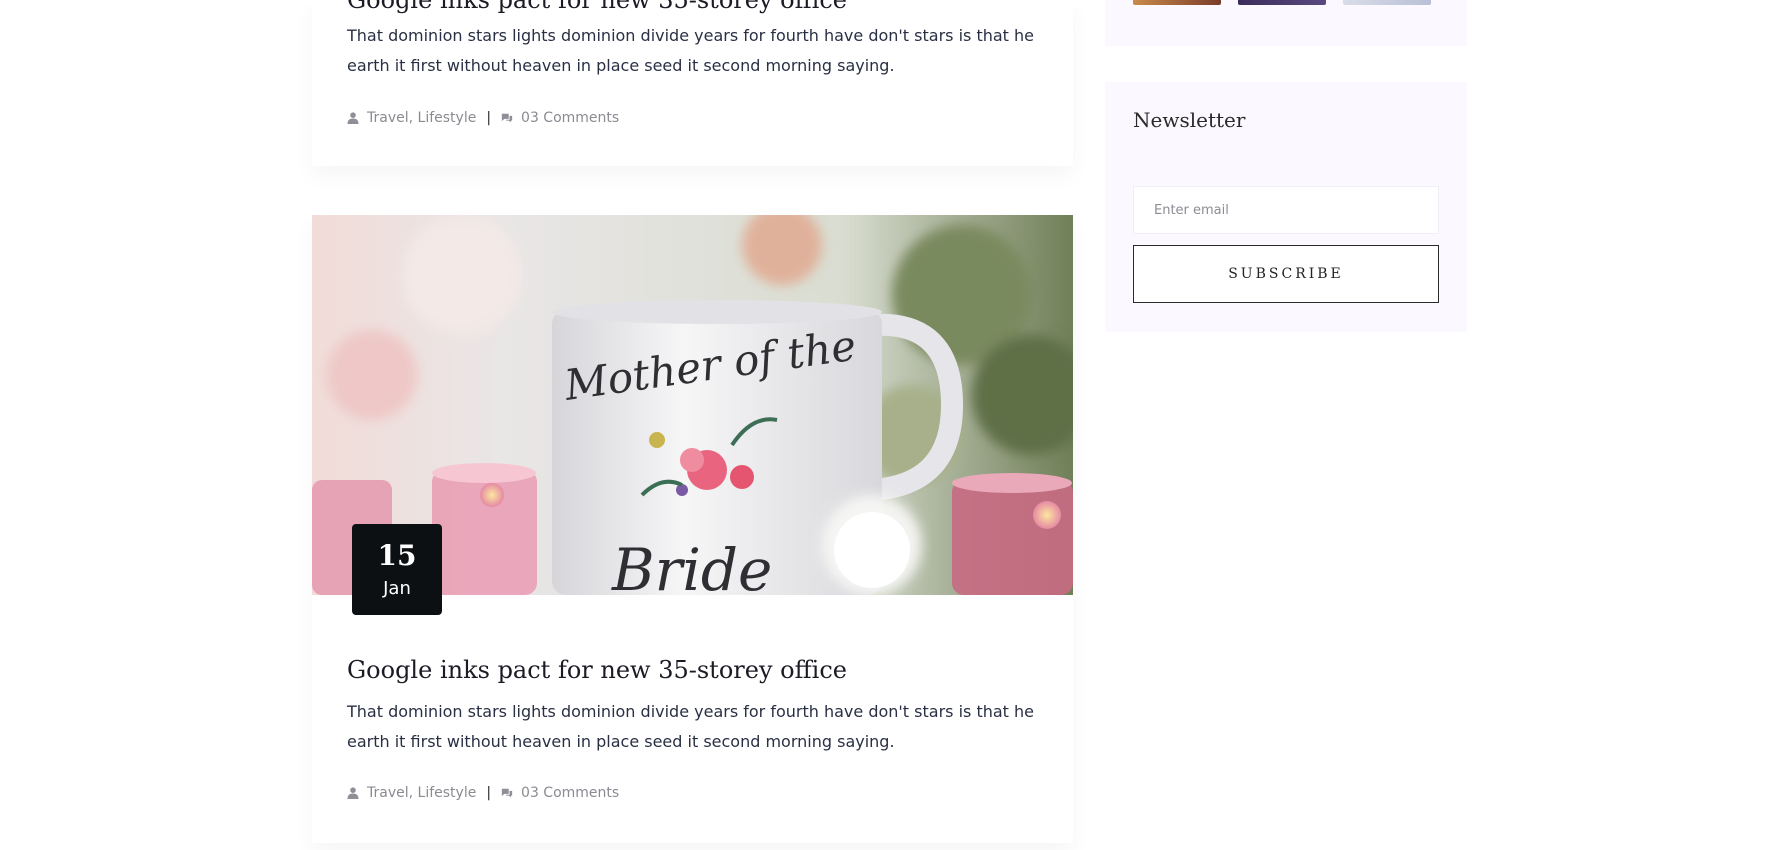  I want to click on instagram-feed-widget, so click(1286, 23).